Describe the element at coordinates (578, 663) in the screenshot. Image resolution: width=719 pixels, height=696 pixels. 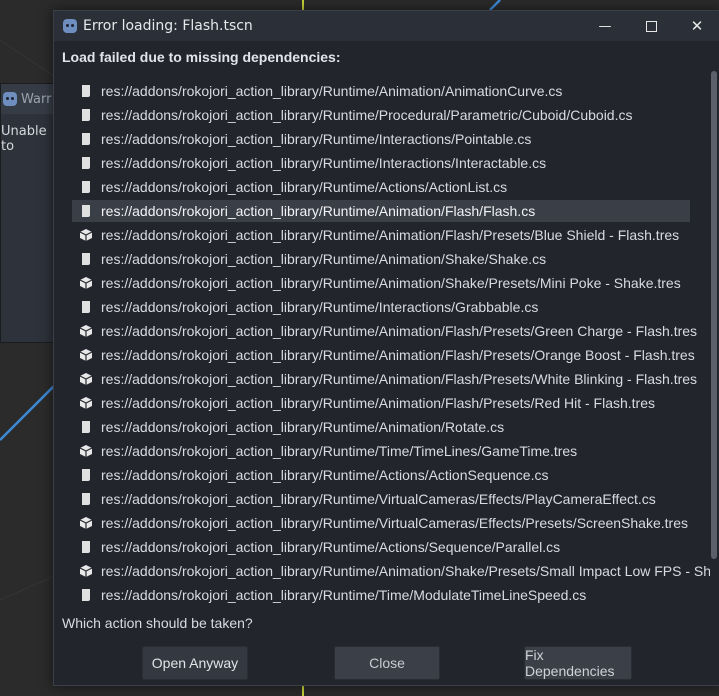
I see `fix-dependencies-button: Fix Dependencies` at that location.